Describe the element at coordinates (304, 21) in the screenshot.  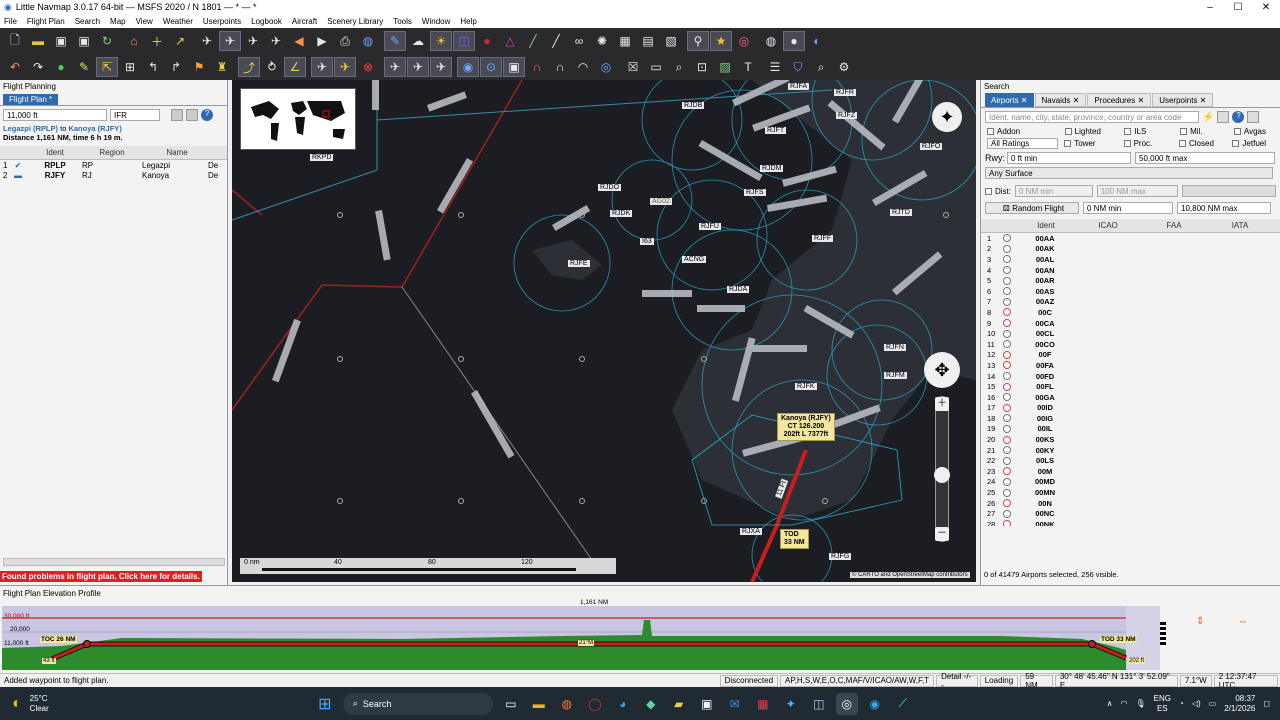
I see `menu-aircraft: Aircraft` at that location.